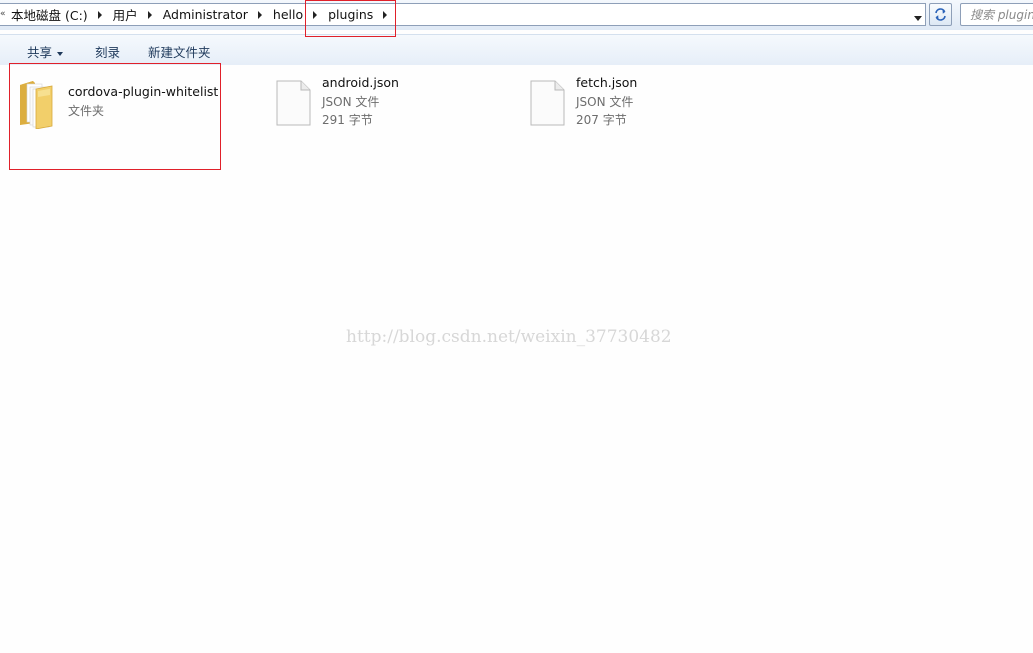 The height and width of the screenshot is (653, 1033). What do you see at coordinates (49, 14) in the screenshot?
I see `breadcrumb-item-c-drive: 本地磁盘 (C:)` at bounding box center [49, 14].